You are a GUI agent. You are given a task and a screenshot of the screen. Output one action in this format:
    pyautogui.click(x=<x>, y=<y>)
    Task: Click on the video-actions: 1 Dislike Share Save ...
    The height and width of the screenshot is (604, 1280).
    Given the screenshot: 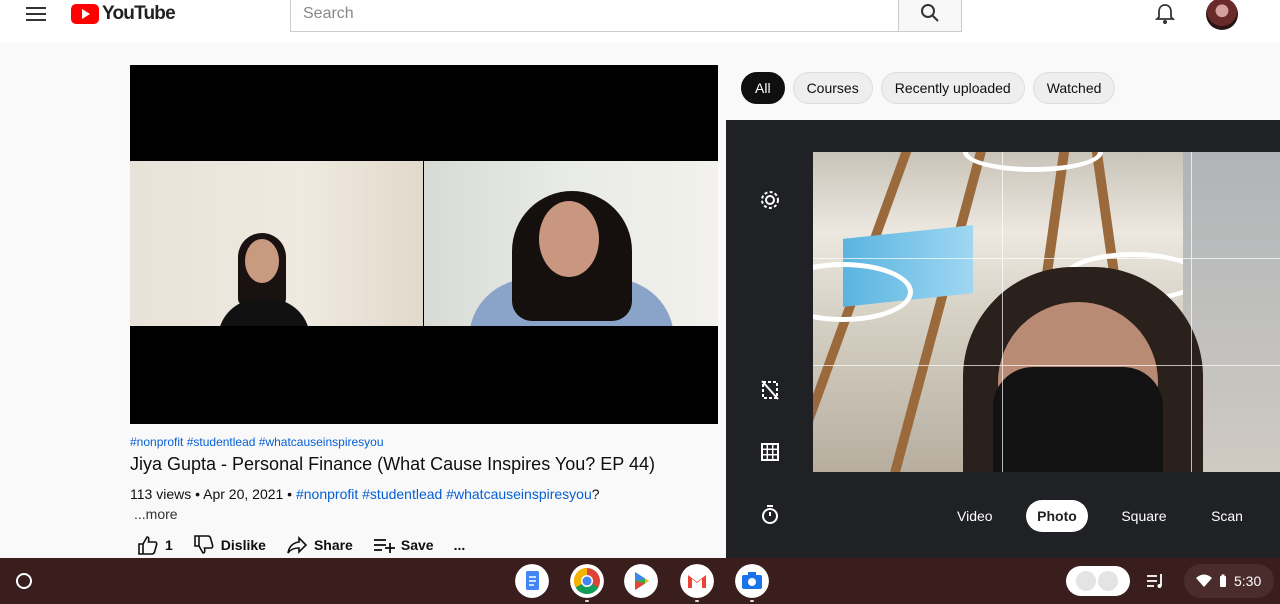 What is the action you would take?
    pyautogui.click(x=311, y=545)
    